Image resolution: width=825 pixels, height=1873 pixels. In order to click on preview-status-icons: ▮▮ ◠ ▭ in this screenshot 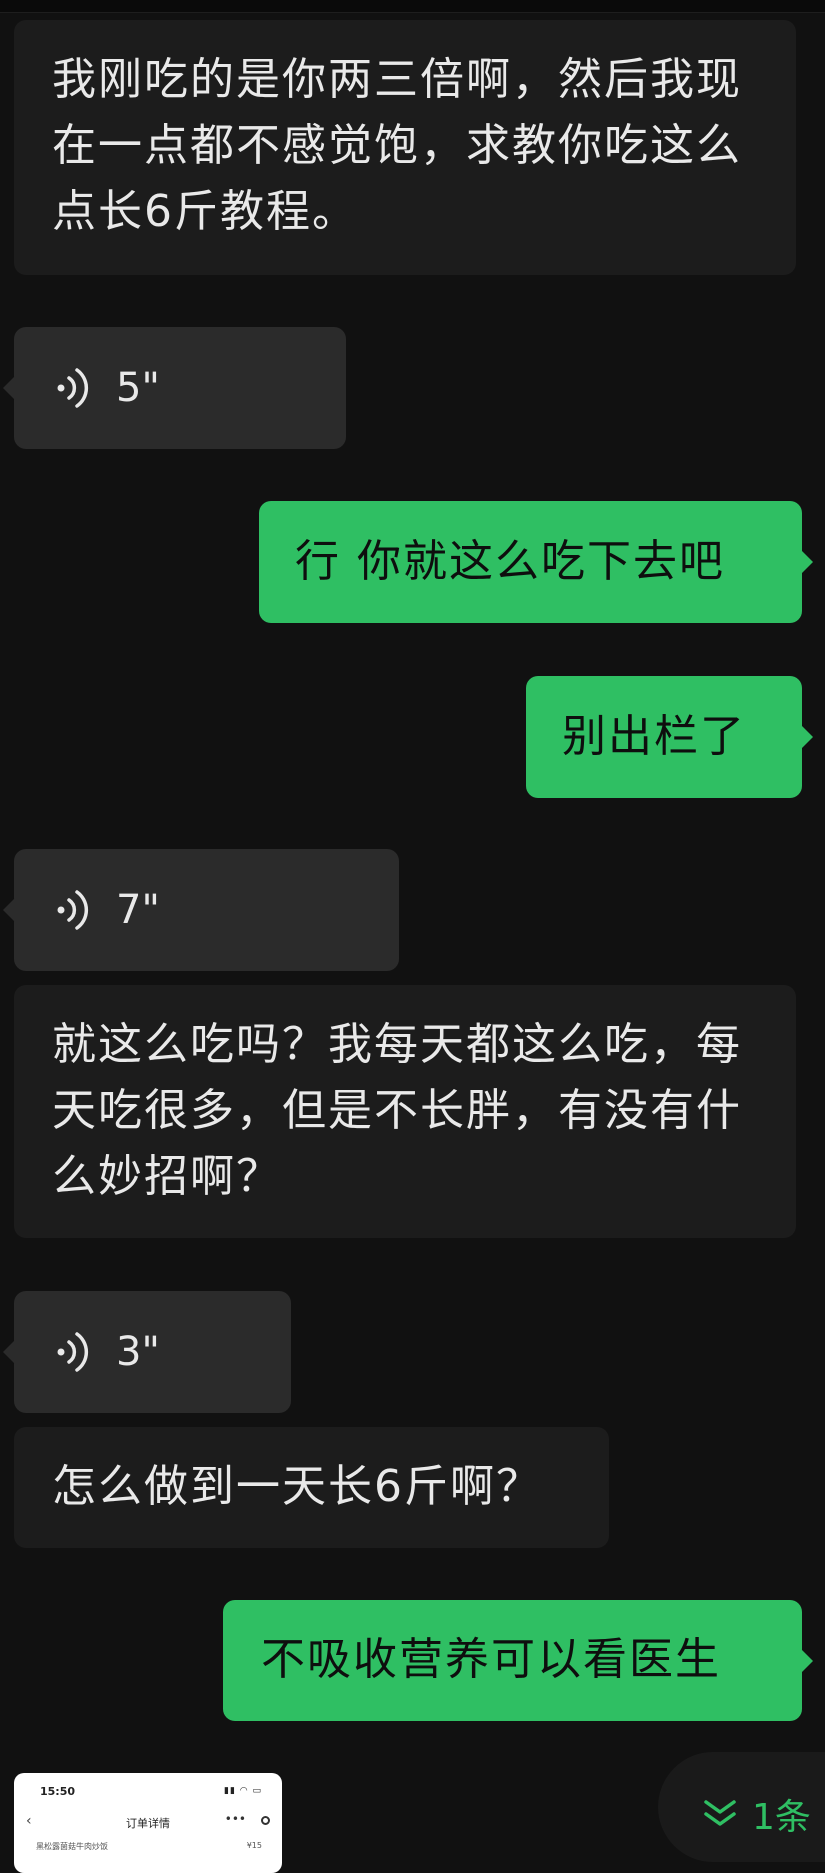, I will do `click(243, 1791)`.